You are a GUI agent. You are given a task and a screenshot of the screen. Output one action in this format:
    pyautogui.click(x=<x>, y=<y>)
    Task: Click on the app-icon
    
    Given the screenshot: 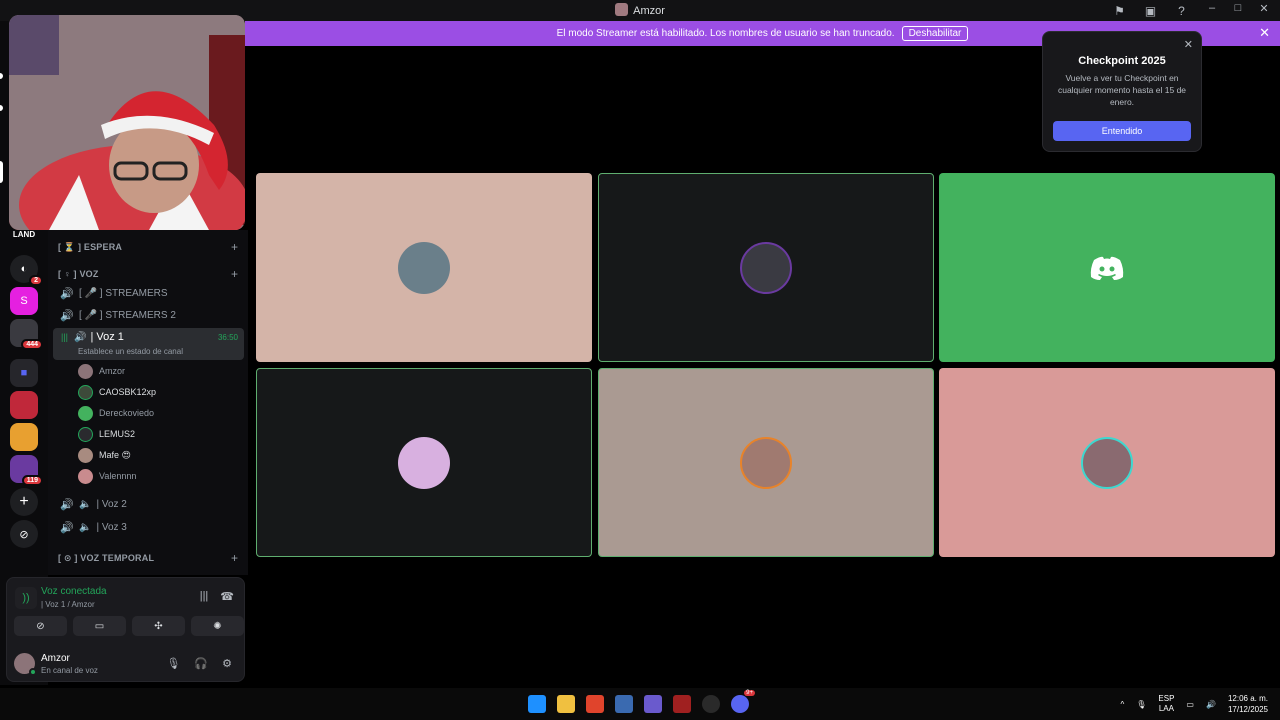 What is the action you would take?
    pyautogui.click(x=682, y=704)
    